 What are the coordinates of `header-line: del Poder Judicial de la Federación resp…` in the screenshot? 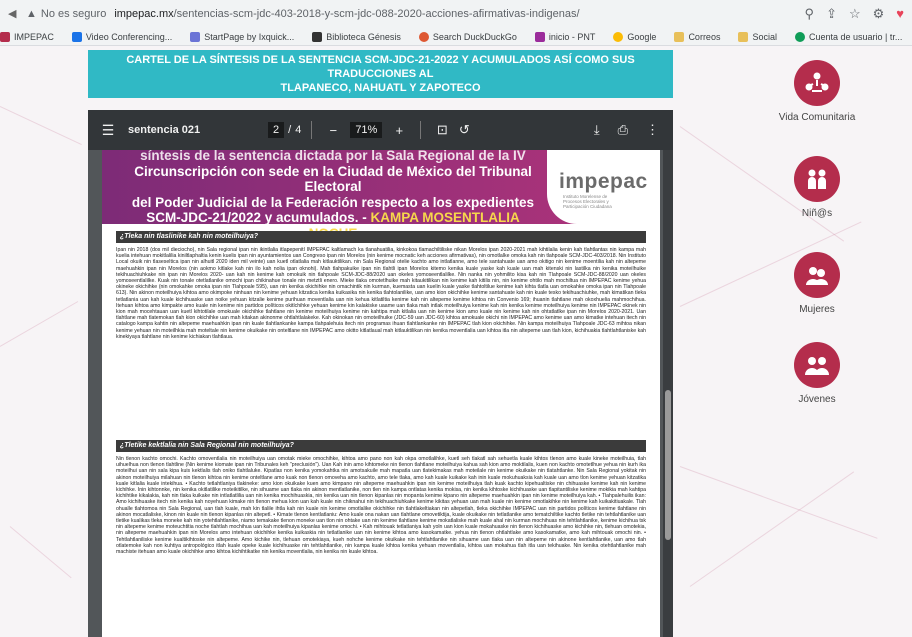 It's located at (333, 202).